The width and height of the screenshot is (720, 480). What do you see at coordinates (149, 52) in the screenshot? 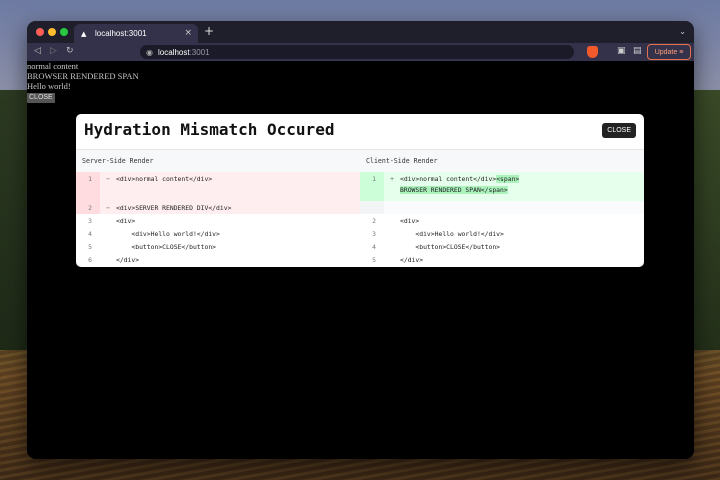
I see `site-info-icon: ◉` at bounding box center [149, 52].